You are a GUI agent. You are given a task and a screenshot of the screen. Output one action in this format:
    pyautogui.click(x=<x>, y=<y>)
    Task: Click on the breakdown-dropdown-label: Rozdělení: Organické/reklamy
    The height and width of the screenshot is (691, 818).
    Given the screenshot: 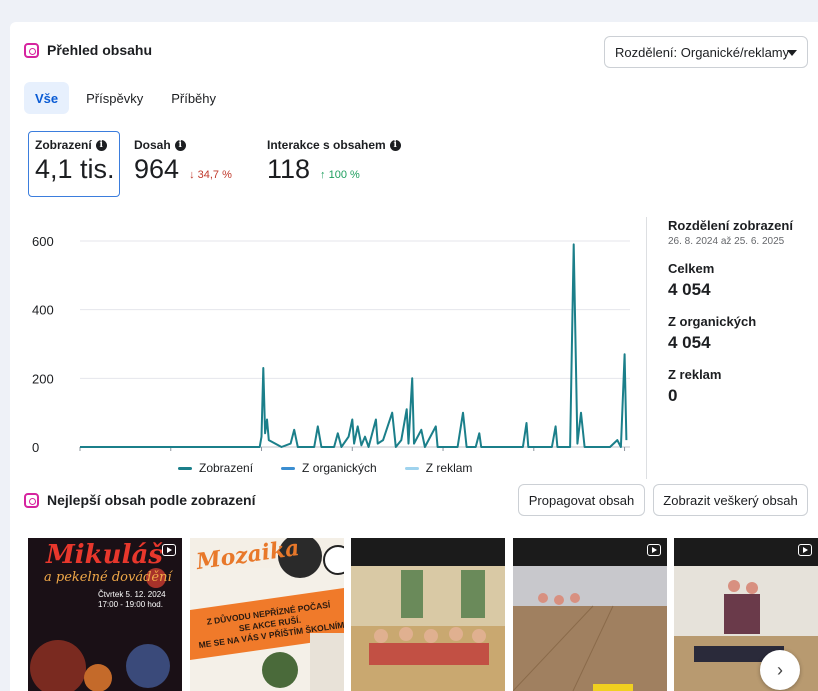 What is the action you would take?
    pyautogui.click(x=702, y=52)
    